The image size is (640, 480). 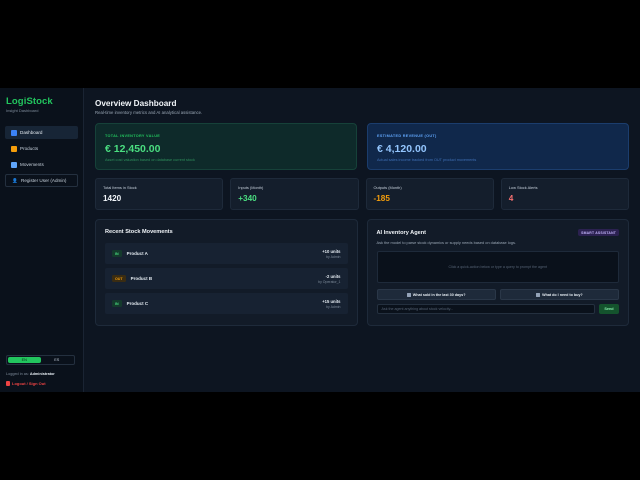 I want to click on stat-value: 4, so click(x=511, y=198).